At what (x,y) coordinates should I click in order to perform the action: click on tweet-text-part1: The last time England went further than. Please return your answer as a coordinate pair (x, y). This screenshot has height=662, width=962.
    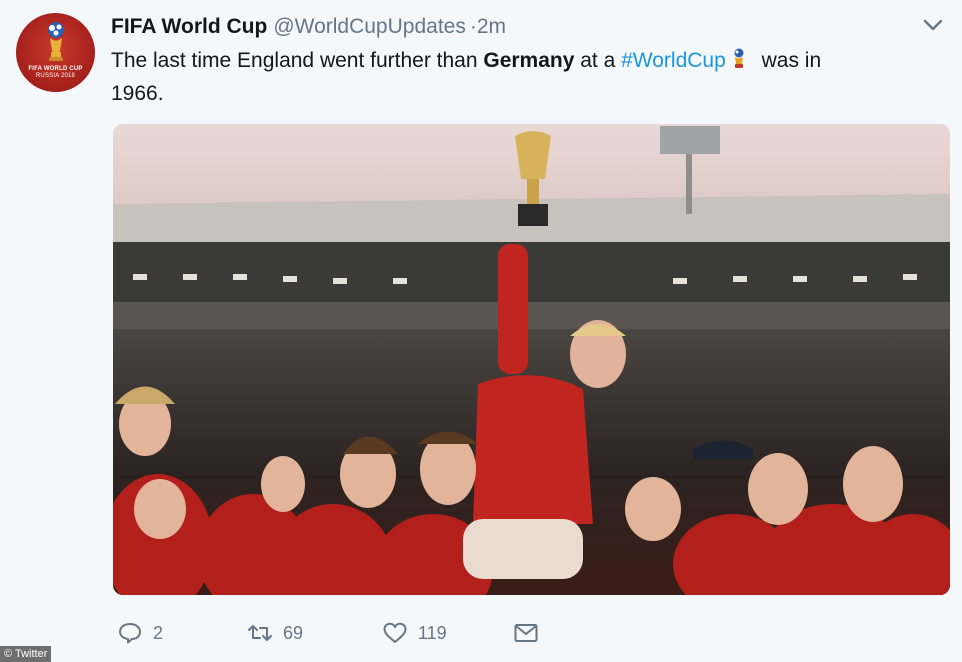
    Looking at the image, I should click on (297, 60).